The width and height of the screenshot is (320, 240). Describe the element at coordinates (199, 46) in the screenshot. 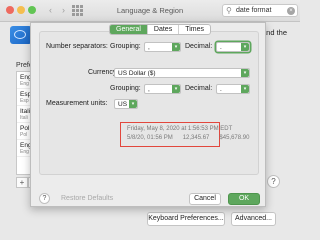

I see `decimal-label: Decimal:` at that location.